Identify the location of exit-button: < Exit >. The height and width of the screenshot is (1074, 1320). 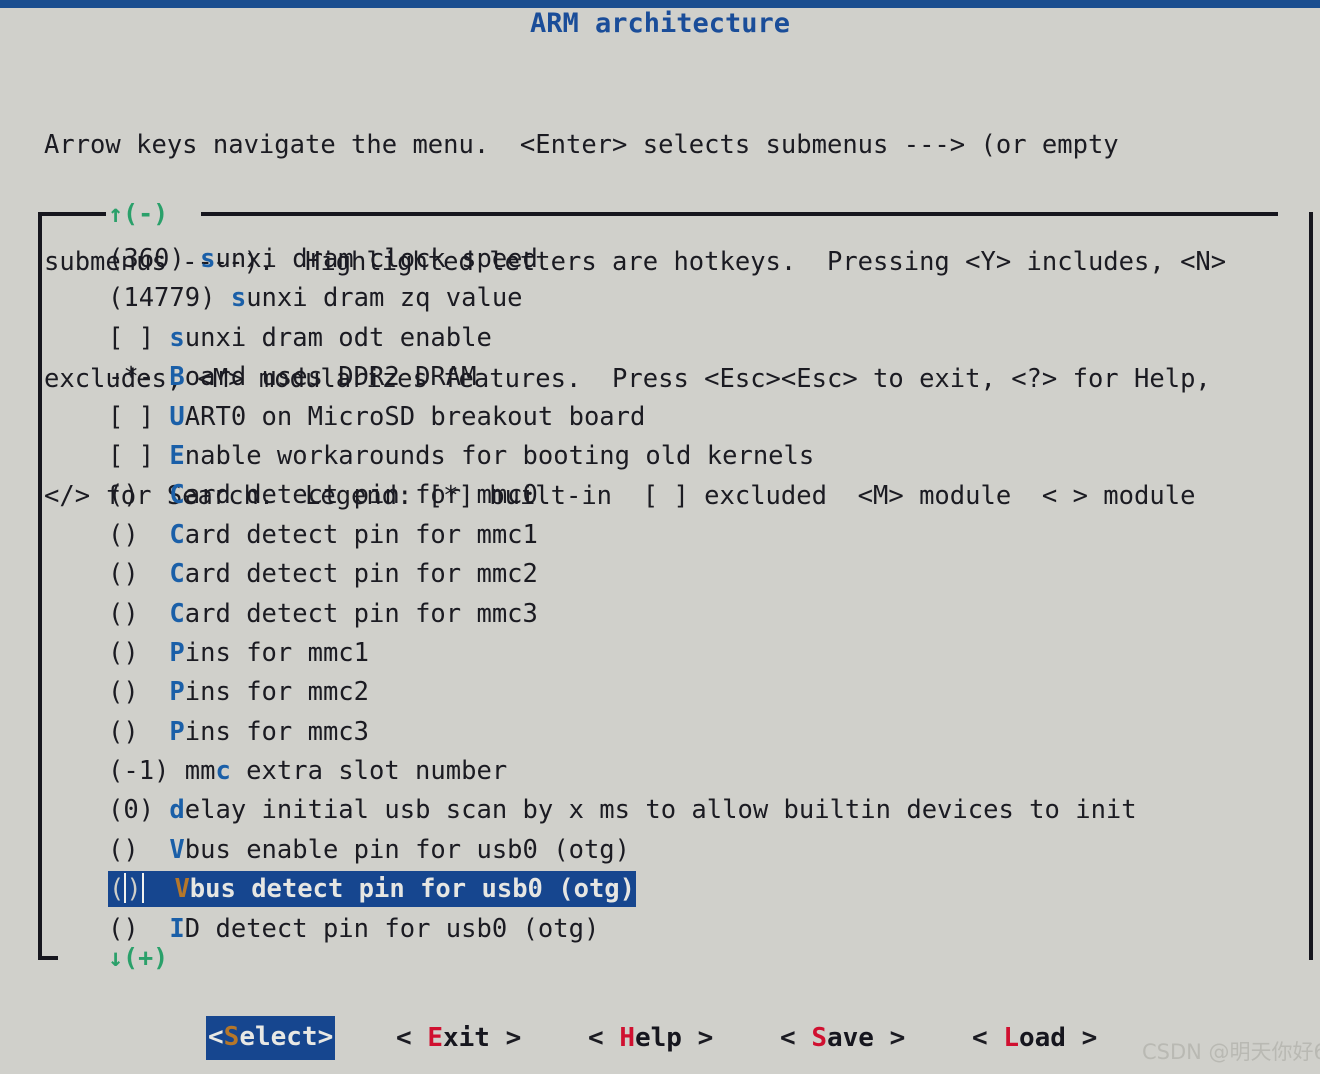
(458, 1038).